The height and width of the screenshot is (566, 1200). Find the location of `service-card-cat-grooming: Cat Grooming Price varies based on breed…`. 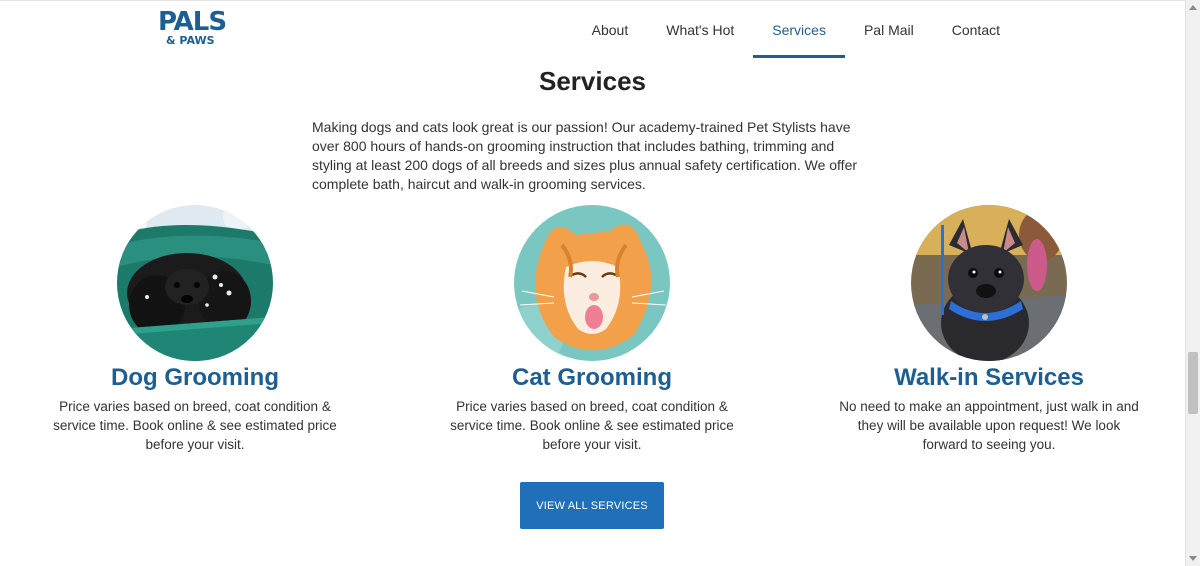

service-card-cat-grooming: Cat Grooming Price varies based on breed… is located at coordinates (592, 329).